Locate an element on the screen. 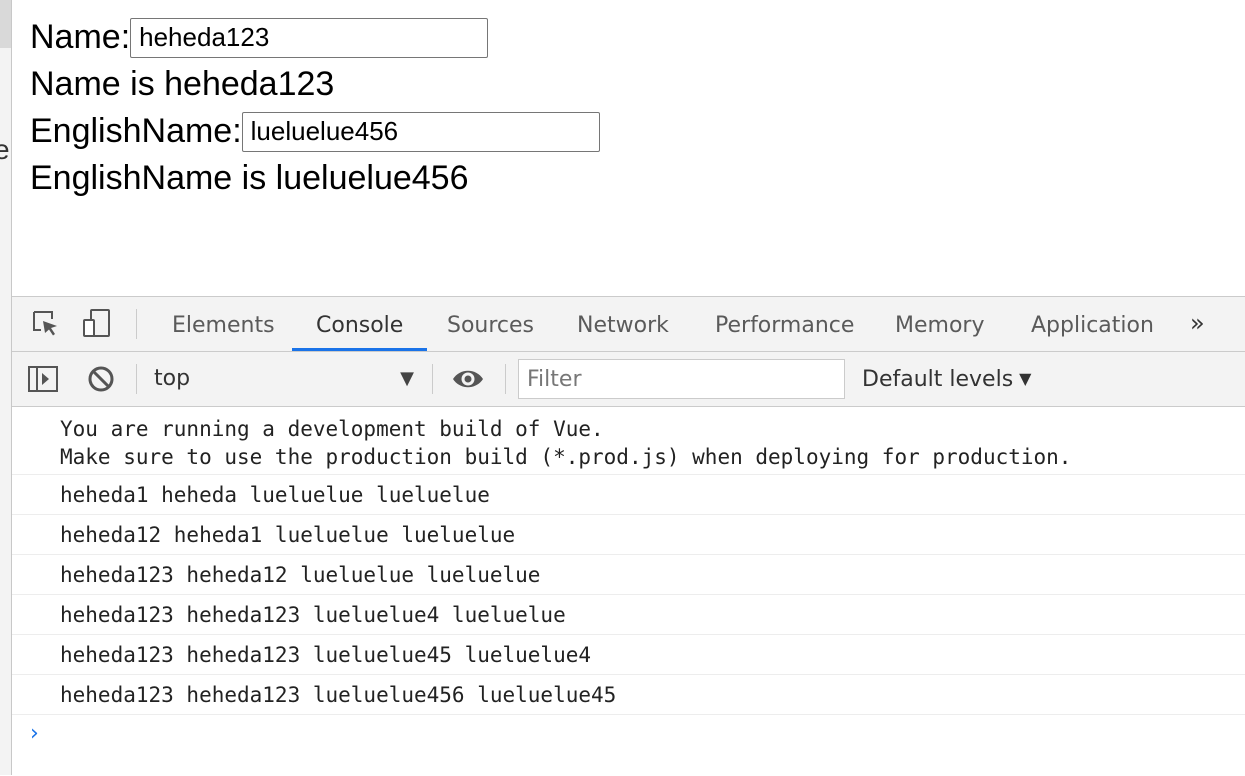  sidebar-toggle-icon is located at coordinates (43, 379).